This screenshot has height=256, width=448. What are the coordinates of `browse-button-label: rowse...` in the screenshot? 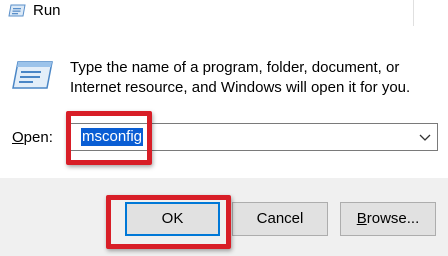 It's located at (393, 218).